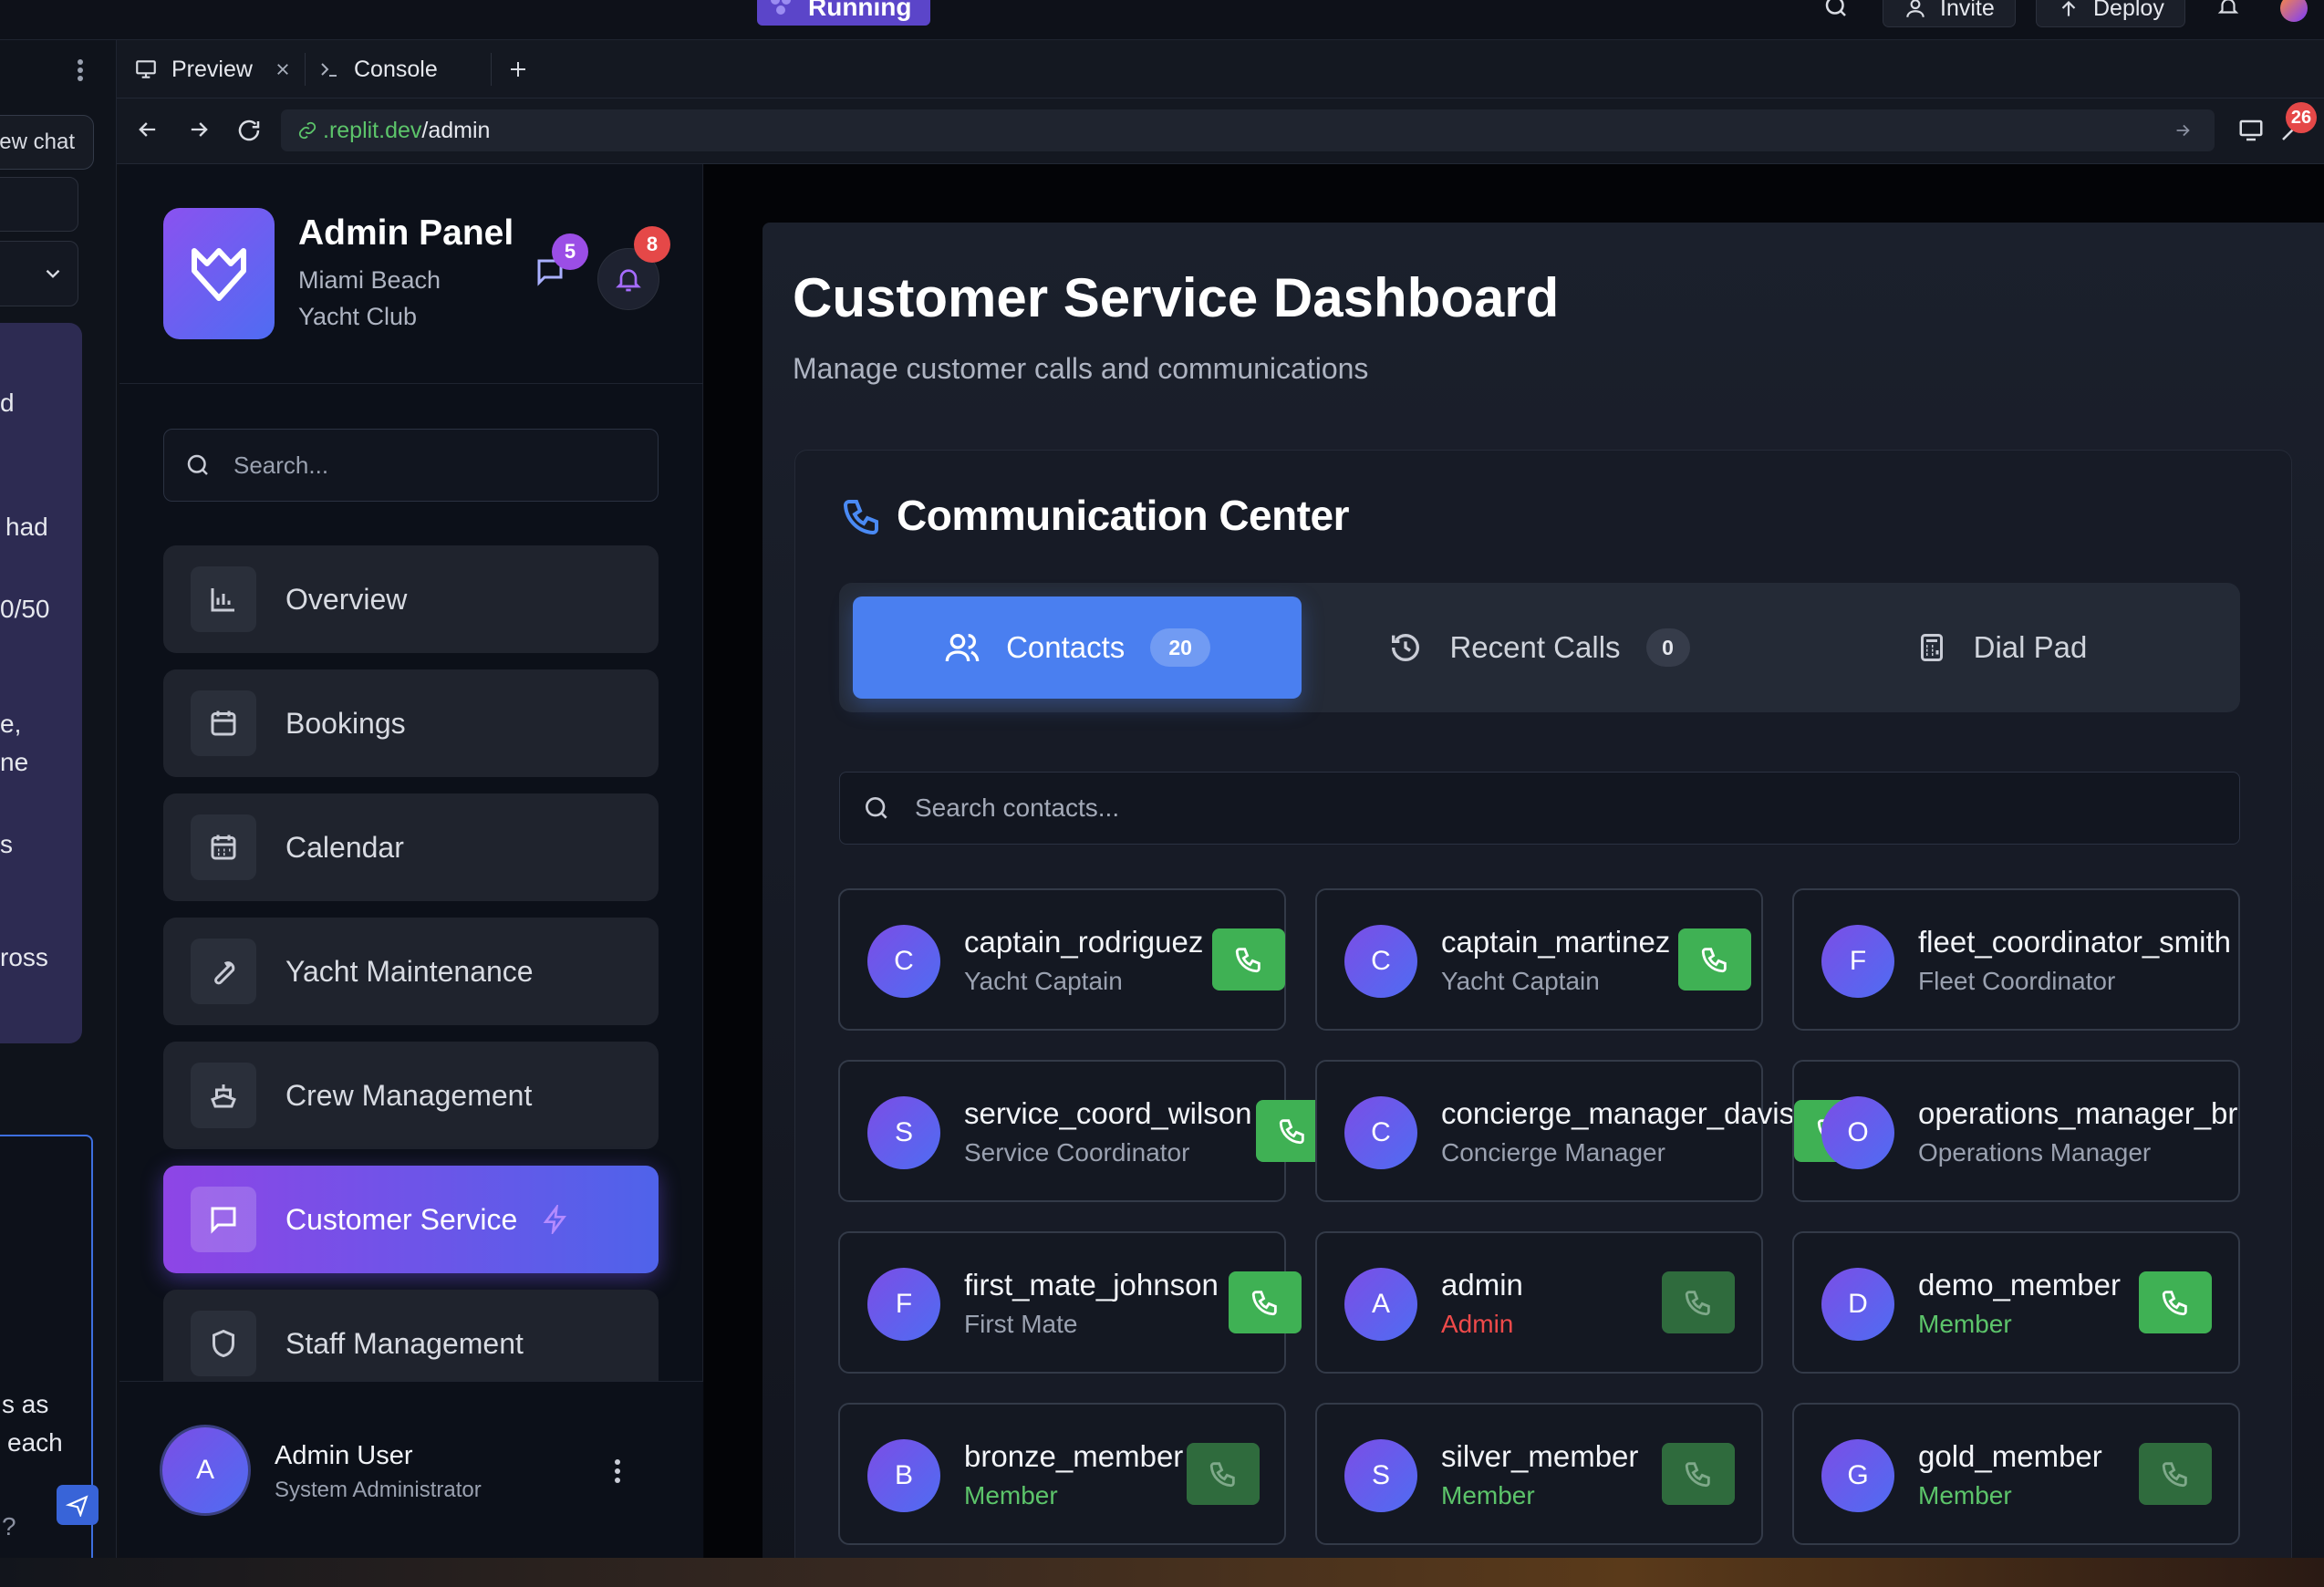 The width and height of the screenshot is (2324, 1587). I want to click on ship-icon, so click(223, 1095).